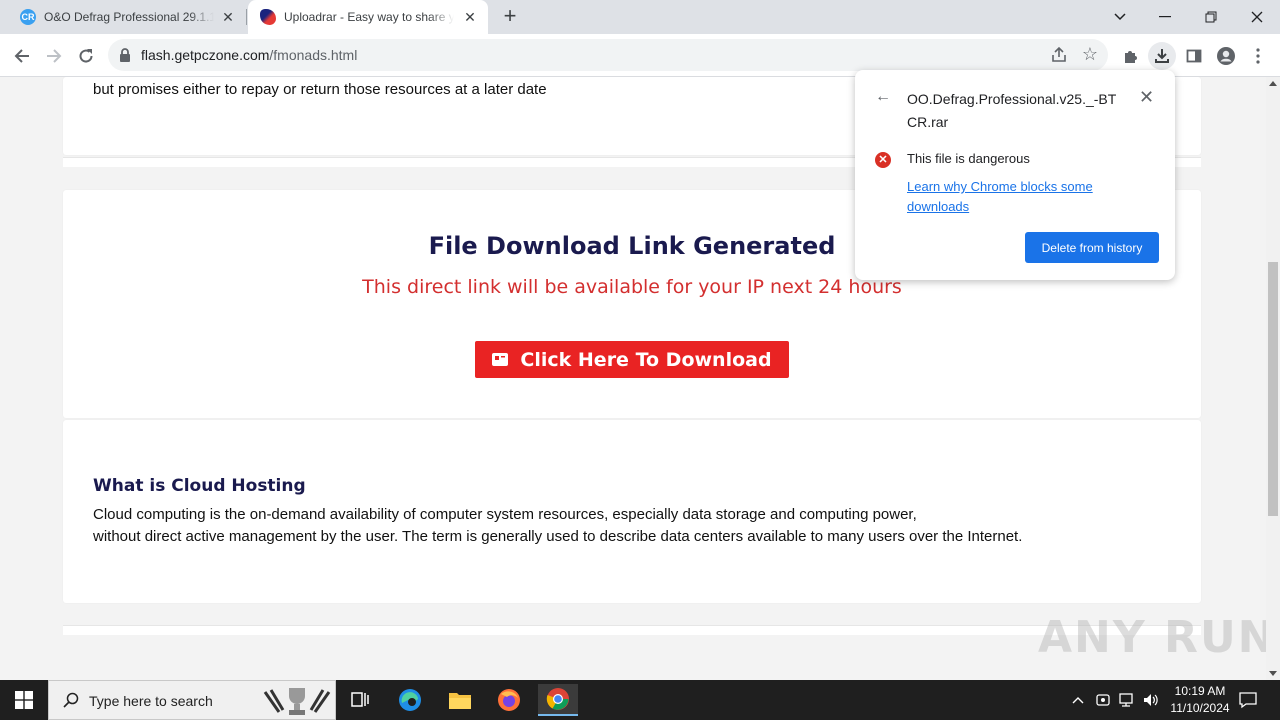 This screenshot has width=1280, height=720. I want to click on address-bar: flash.getpczone.com/fmonads.html ☆, so click(608, 55).